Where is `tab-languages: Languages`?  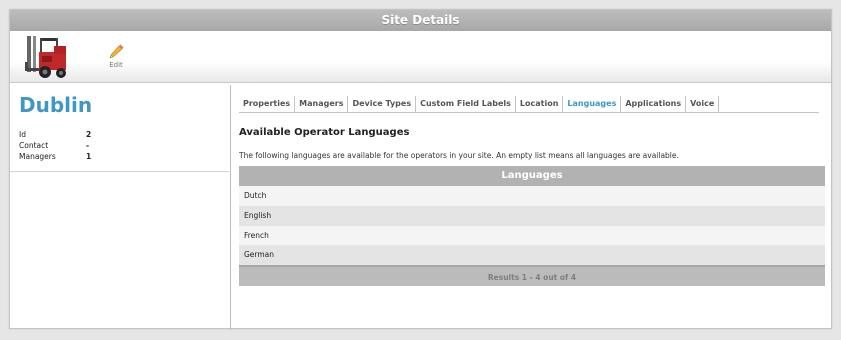 tab-languages: Languages is located at coordinates (592, 104).